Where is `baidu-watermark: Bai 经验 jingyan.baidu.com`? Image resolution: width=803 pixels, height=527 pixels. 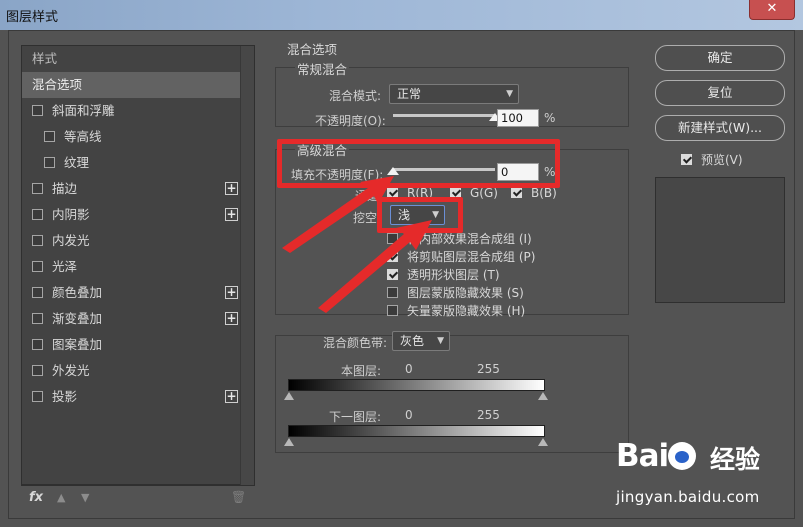
baidu-watermark: Bai 经验 jingyan.baidu.com is located at coordinates (702, 478).